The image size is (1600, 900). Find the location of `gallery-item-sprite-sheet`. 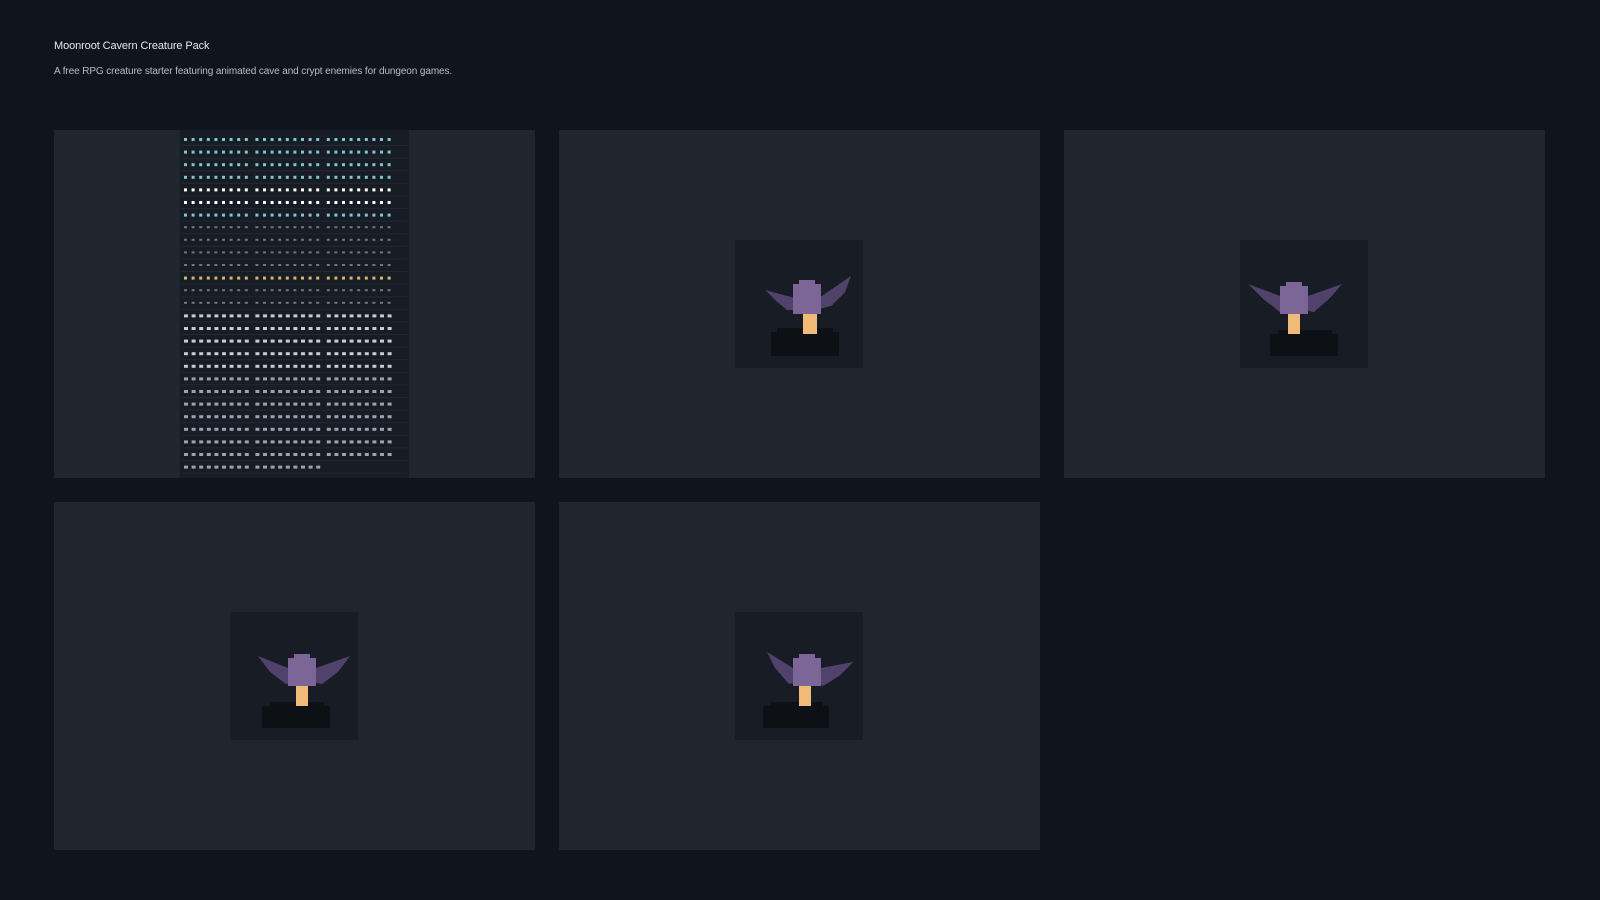

gallery-item-sprite-sheet is located at coordinates (294, 304).